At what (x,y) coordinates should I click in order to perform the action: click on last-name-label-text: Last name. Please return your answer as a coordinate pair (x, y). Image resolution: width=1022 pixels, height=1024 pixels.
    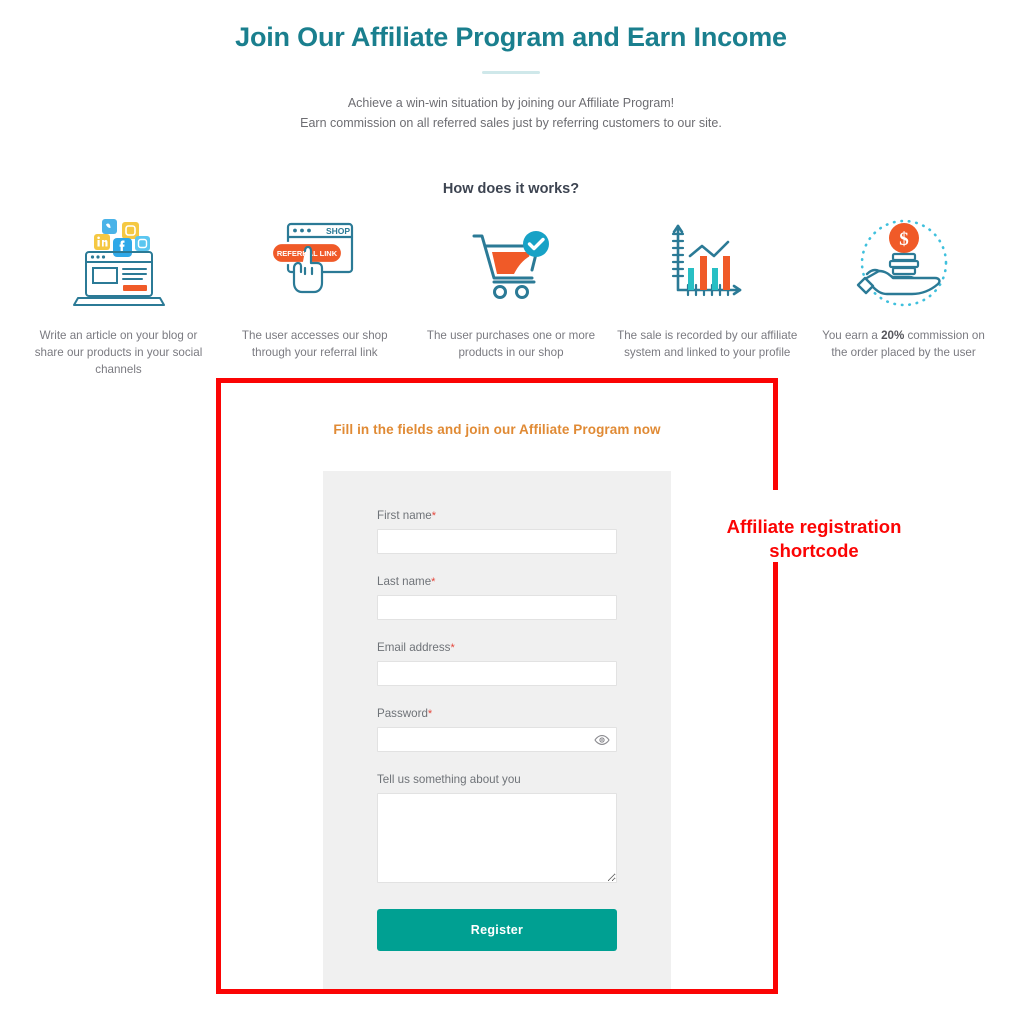
    Looking at the image, I should click on (404, 581).